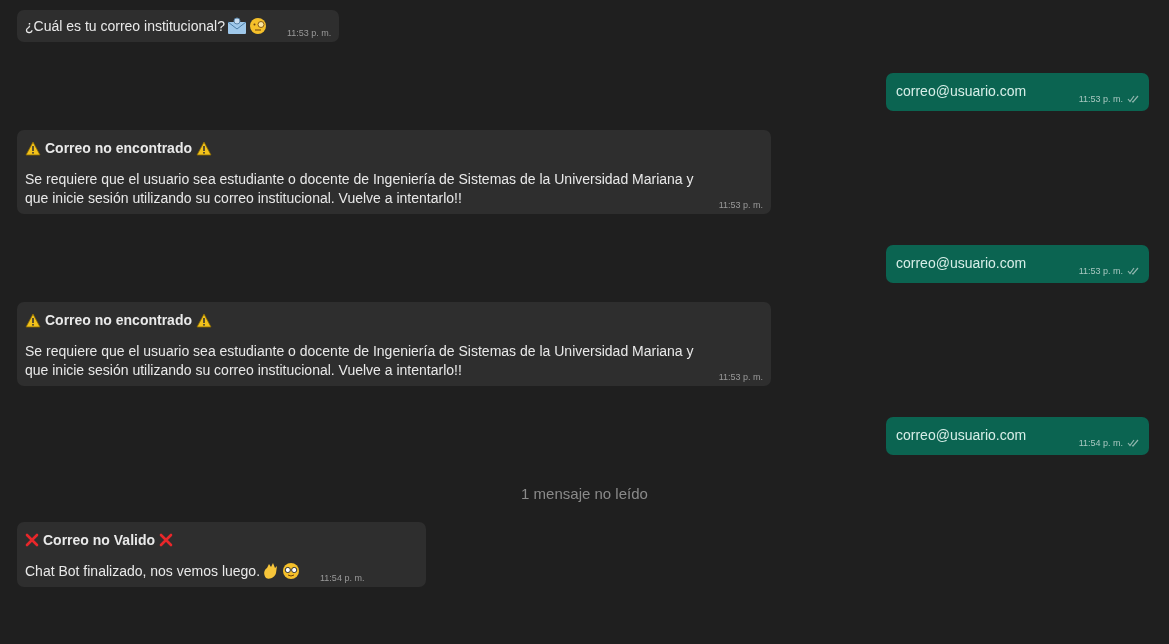 The height and width of the screenshot is (644, 1169). What do you see at coordinates (584, 493) in the screenshot?
I see `unread-divider: 1 mensaje no leído` at bounding box center [584, 493].